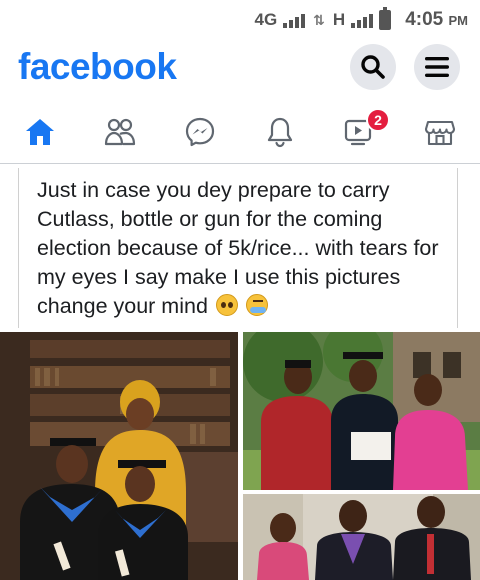  I want to click on graduation-family-outdoor-photo, so click(361, 411).